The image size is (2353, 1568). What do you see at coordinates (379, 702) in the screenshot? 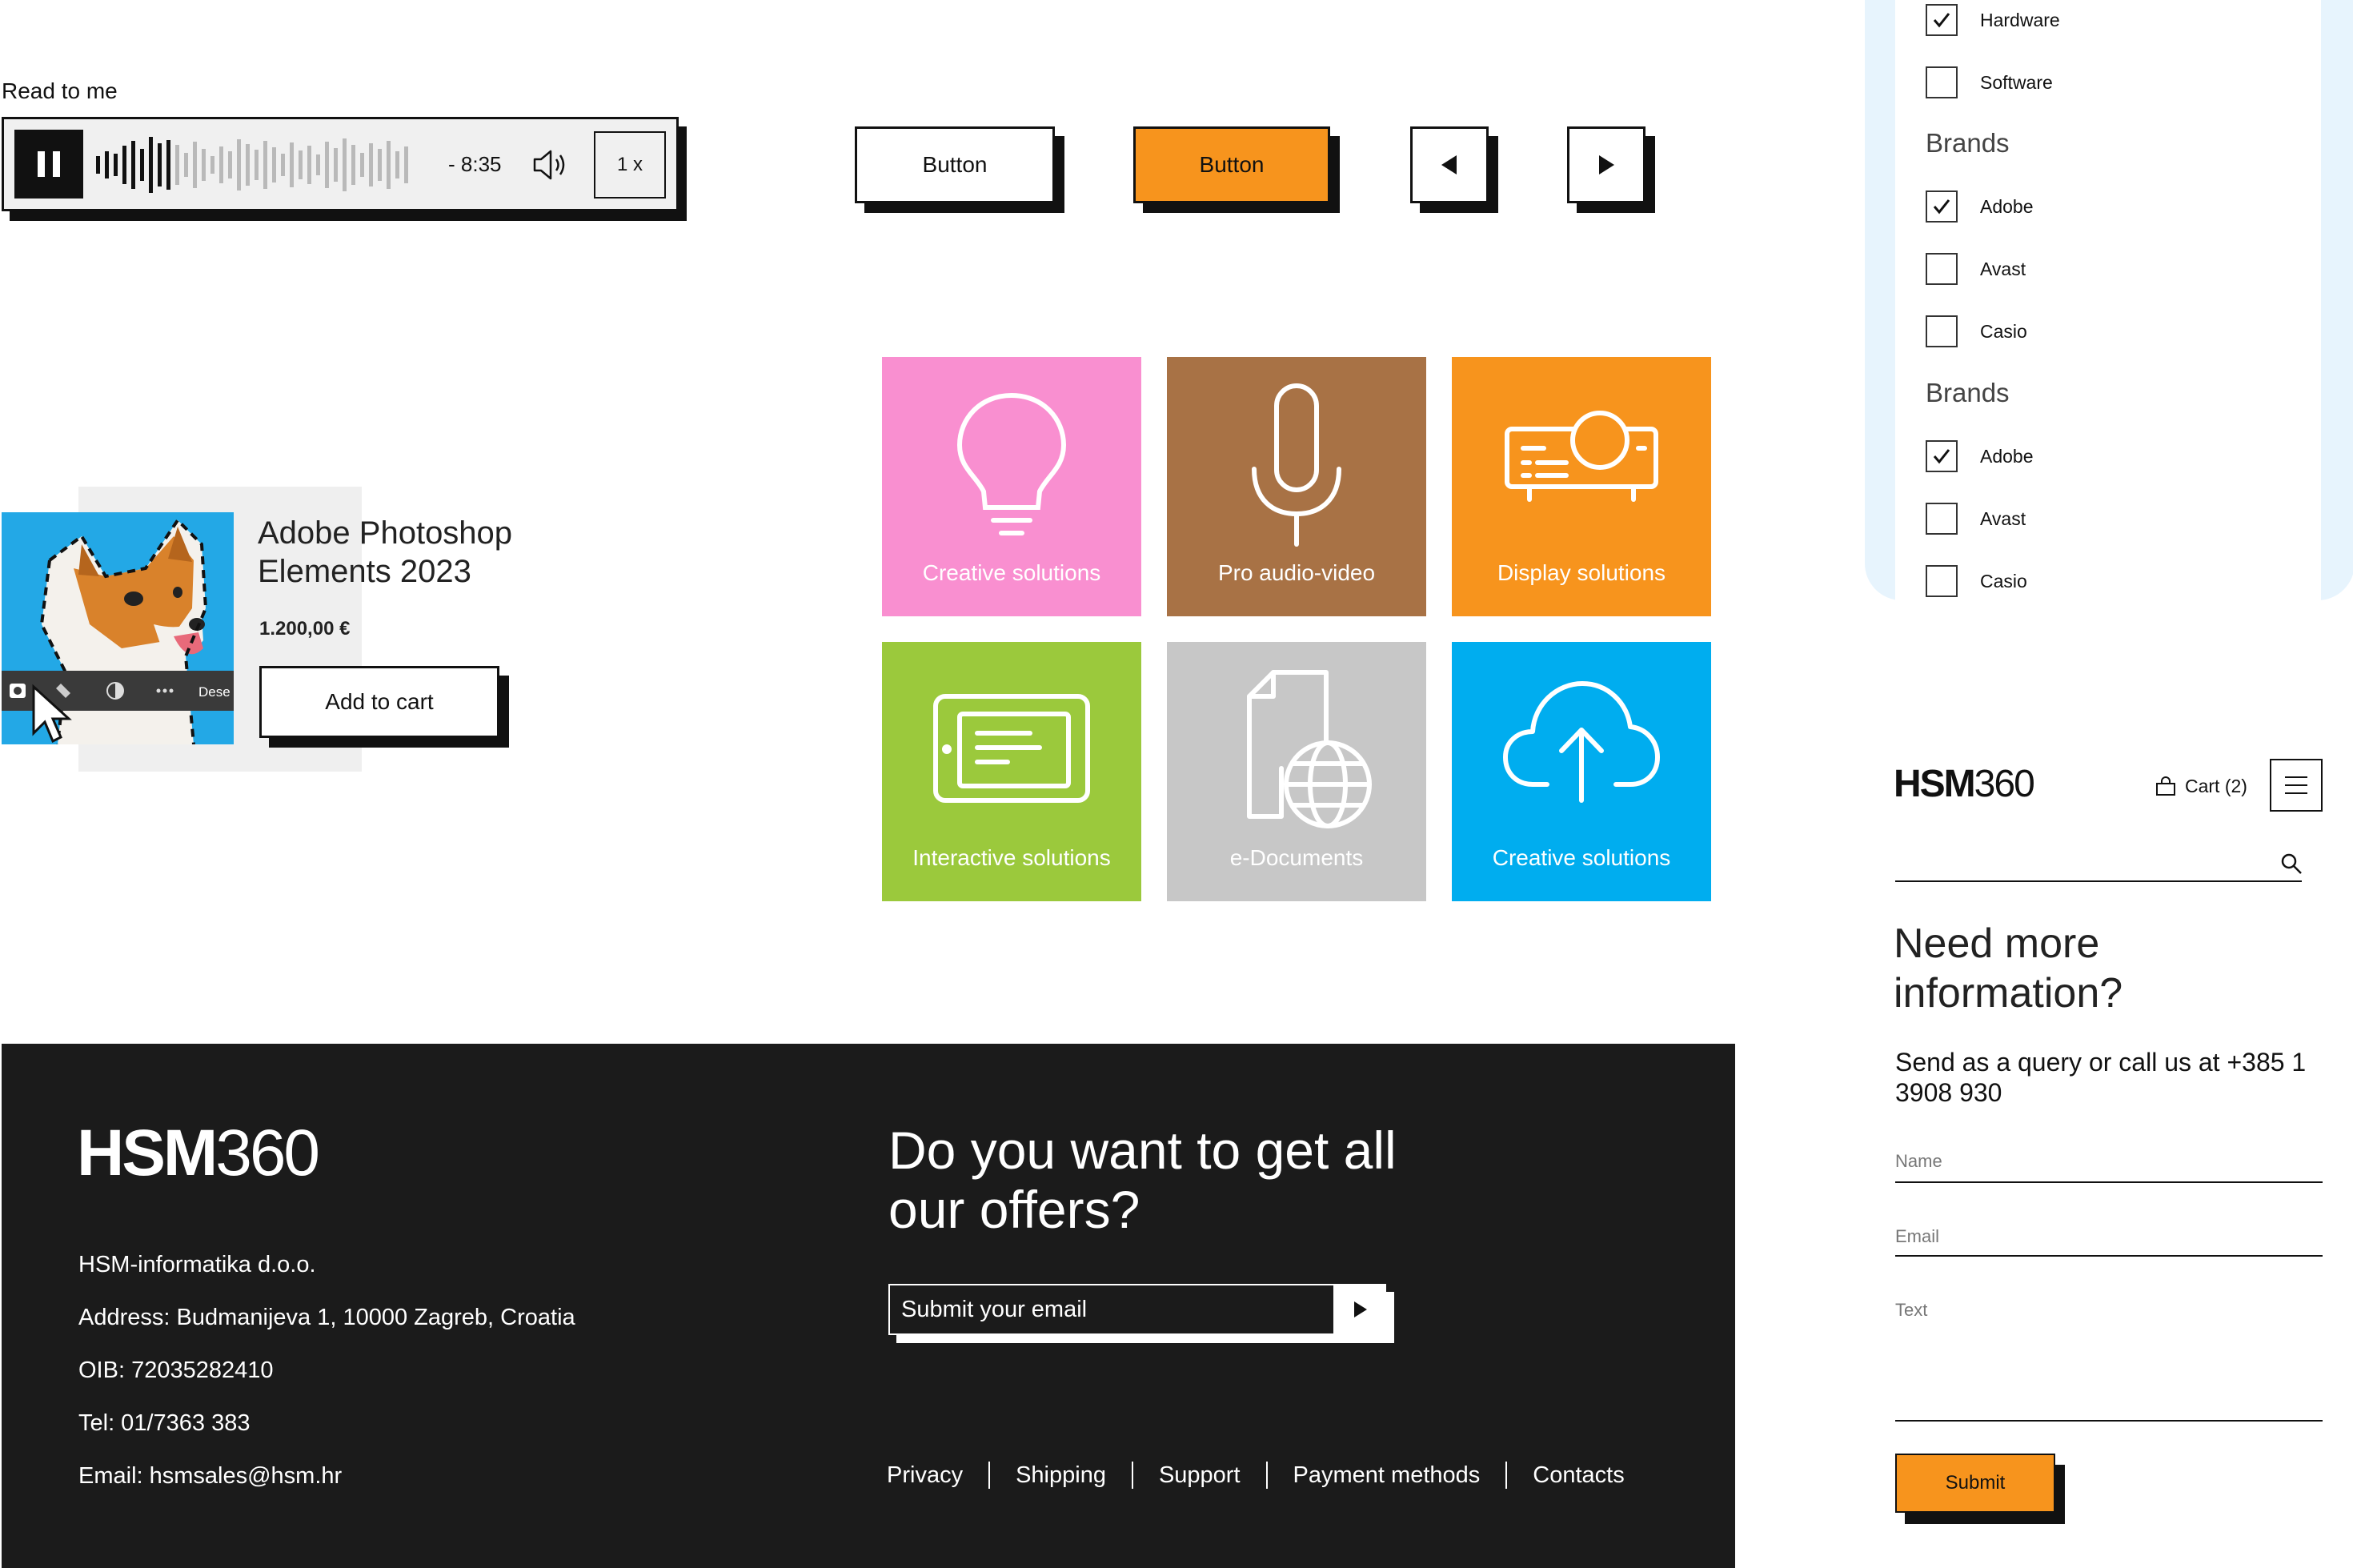
I see `add-to-cart-button: Add to cart` at bounding box center [379, 702].